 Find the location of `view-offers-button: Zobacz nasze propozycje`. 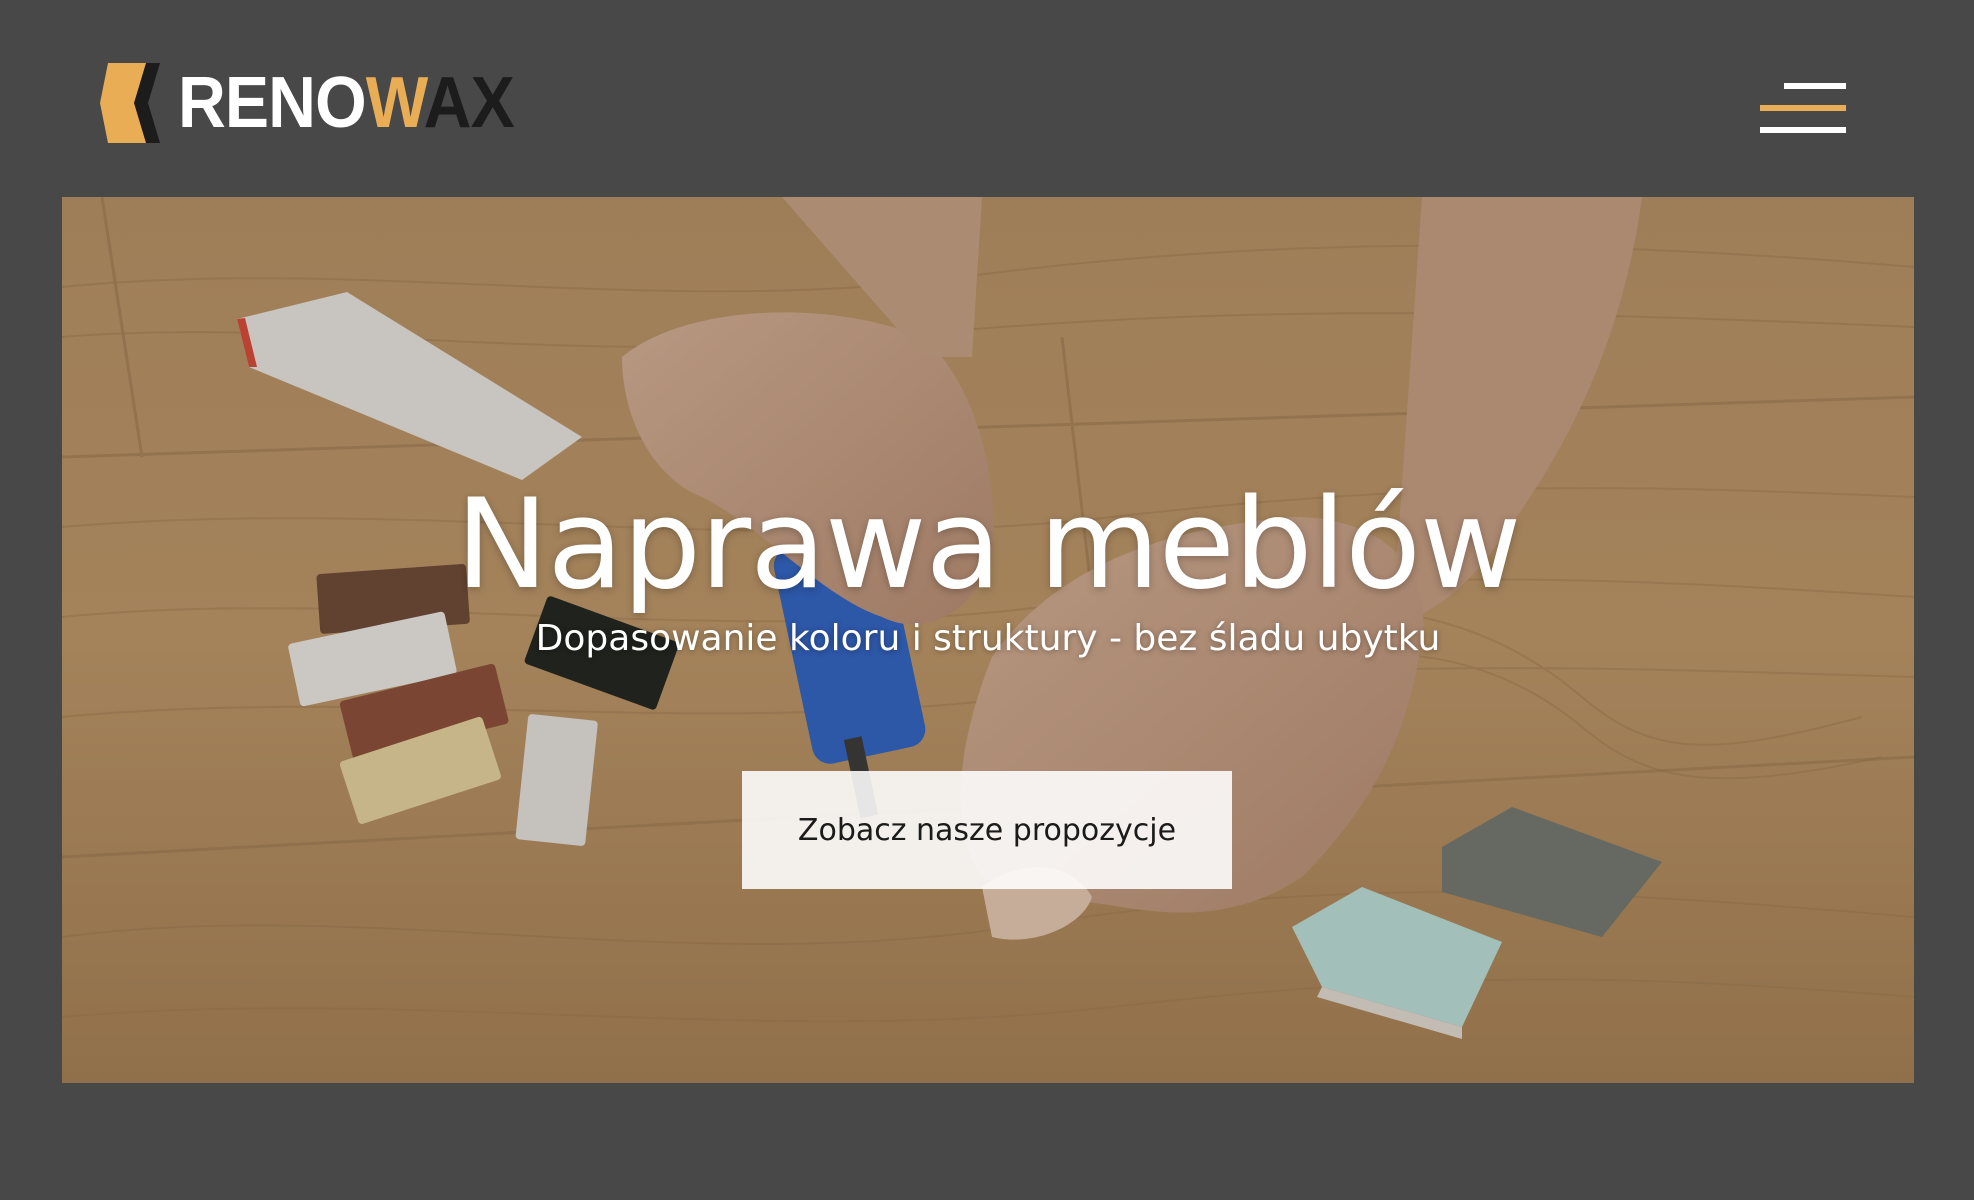

view-offers-button: Zobacz nasze propozycje is located at coordinates (987, 830).